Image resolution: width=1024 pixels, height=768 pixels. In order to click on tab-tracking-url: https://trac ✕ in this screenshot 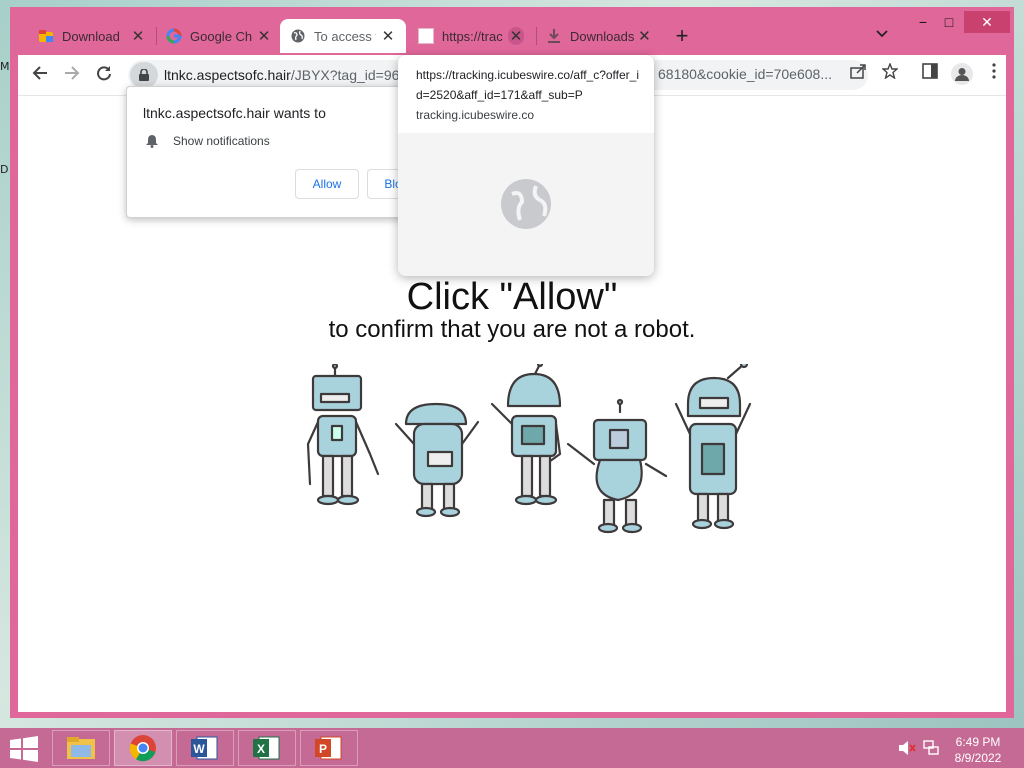, I will do `click(471, 36)`.